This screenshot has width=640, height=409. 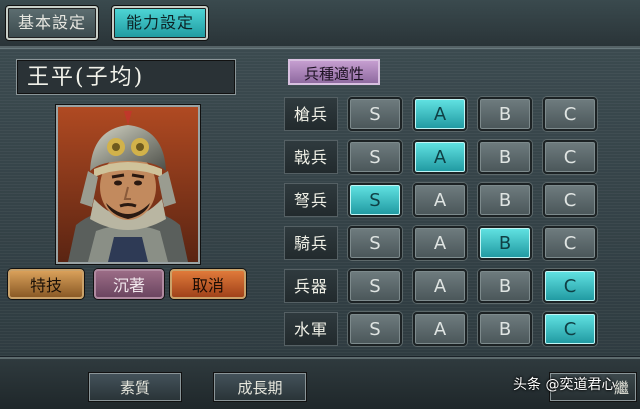 I want to click on troop-aptitude-label: 兵種適性, so click(x=334, y=72).